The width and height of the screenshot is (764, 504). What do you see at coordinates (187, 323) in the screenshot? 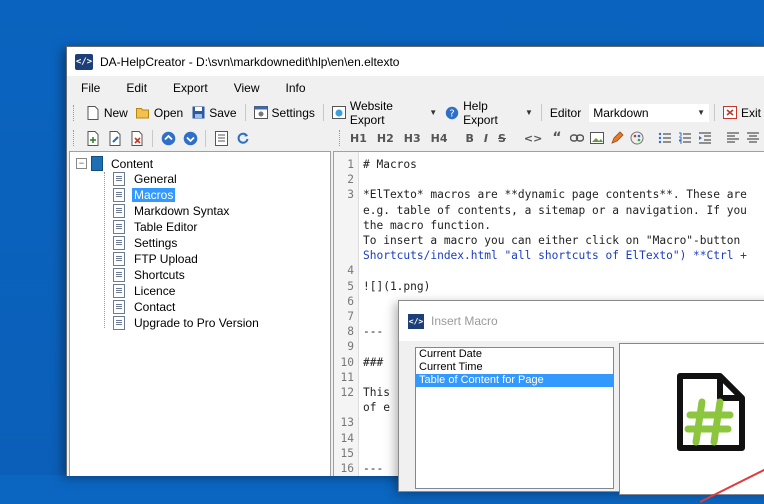
I see `tree-item-upgrade: Upgrade to Pro Version` at bounding box center [187, 323].